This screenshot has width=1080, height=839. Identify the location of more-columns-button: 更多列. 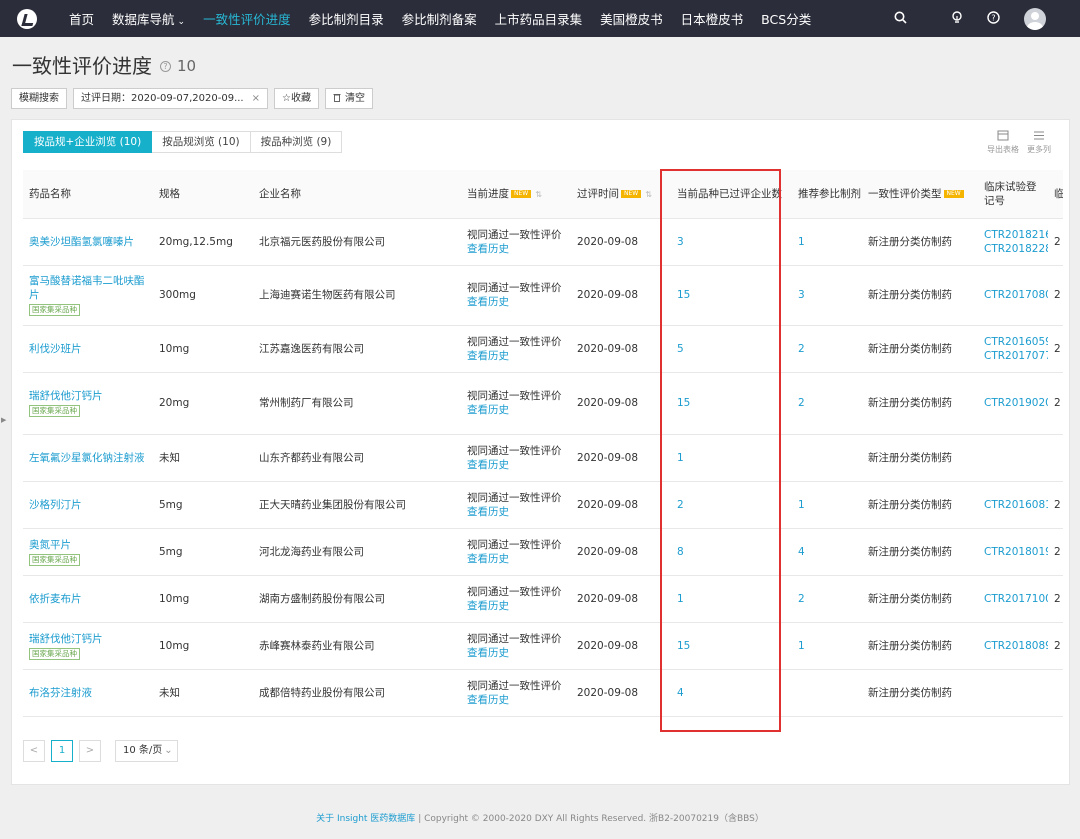
(1039, 142).